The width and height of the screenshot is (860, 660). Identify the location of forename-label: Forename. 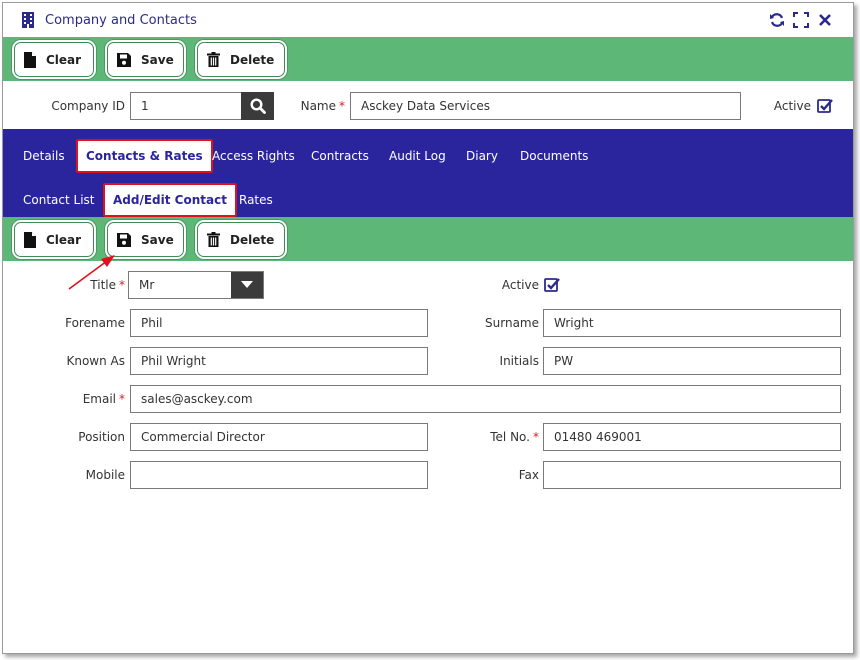
(95, 323).